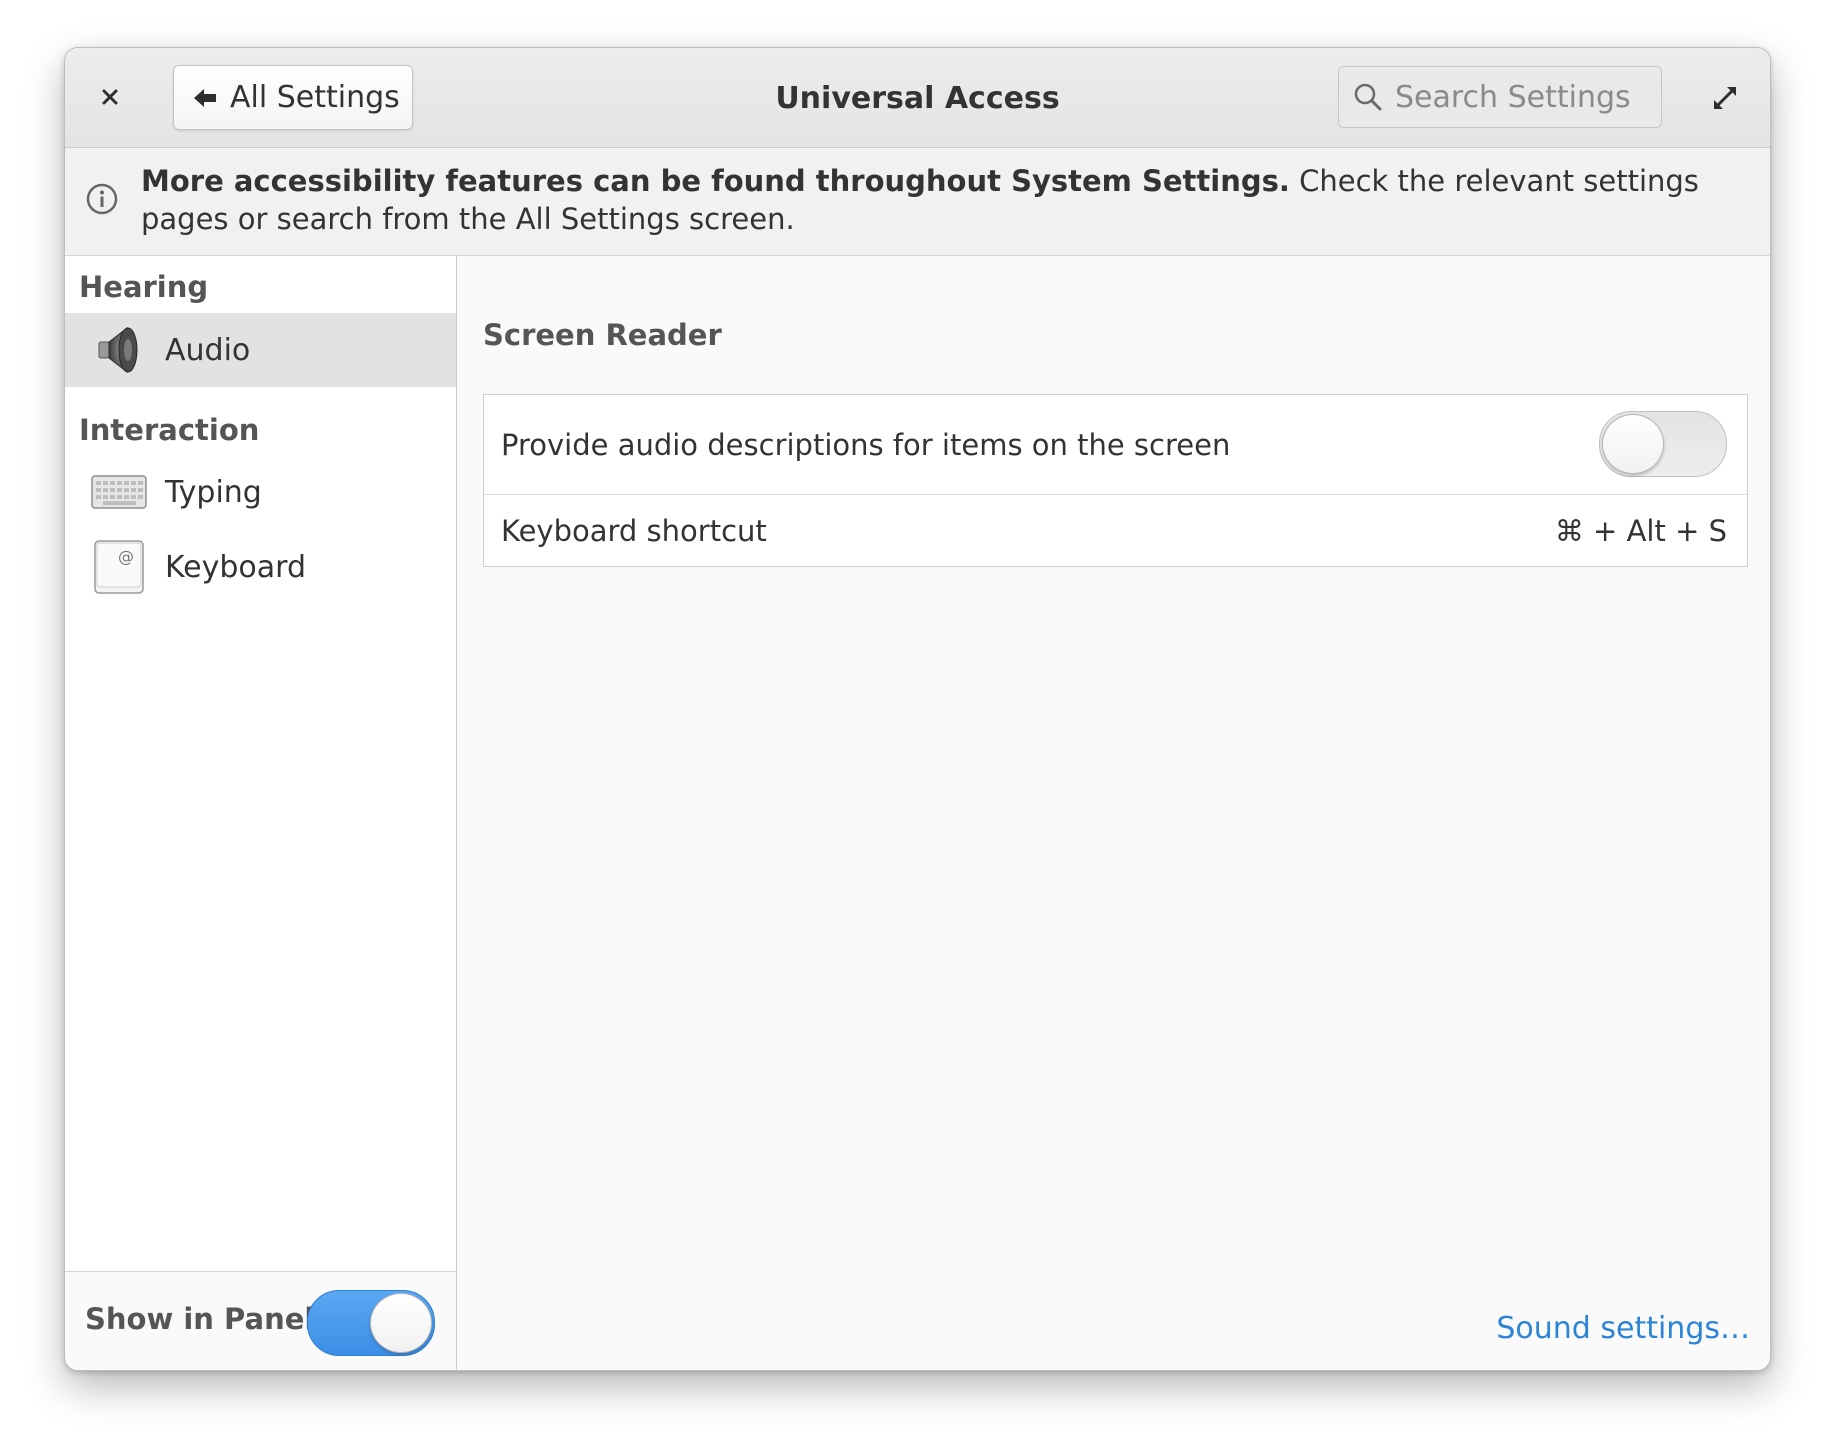  Describe the element at coordinates (119, 350) in the screenshot. I see `speaker-icon` at that location.